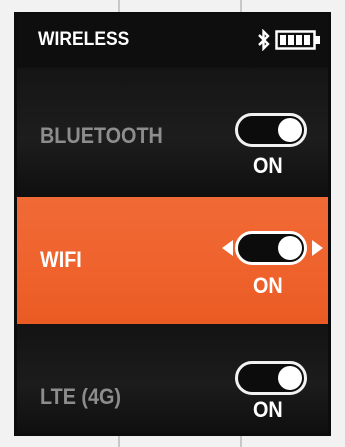  Describe the element at coordinates (227, 248) in the screenshot. I see `arrow-left-icon` at that location.